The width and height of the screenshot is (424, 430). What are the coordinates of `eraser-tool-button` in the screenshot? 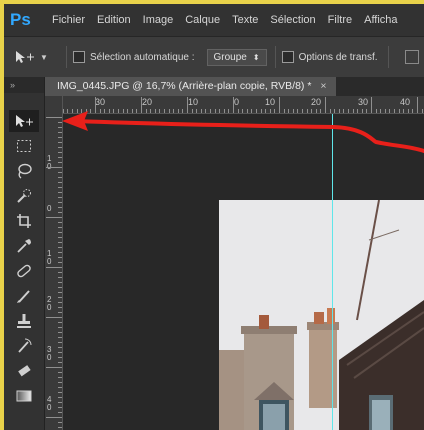 It's located at (24, 371).